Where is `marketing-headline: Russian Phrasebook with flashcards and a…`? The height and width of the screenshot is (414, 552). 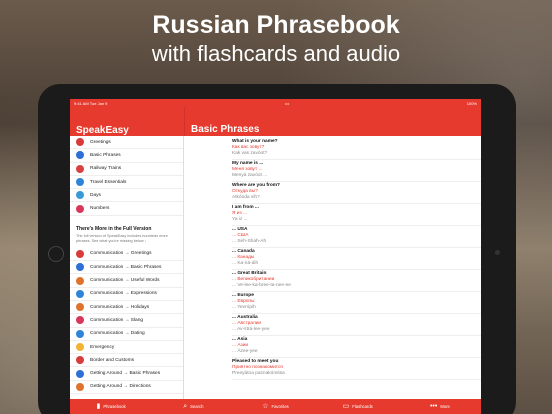
marketing-headline: Russian Phrasebook with flashcards and a… is located at coordinates (276, 39).